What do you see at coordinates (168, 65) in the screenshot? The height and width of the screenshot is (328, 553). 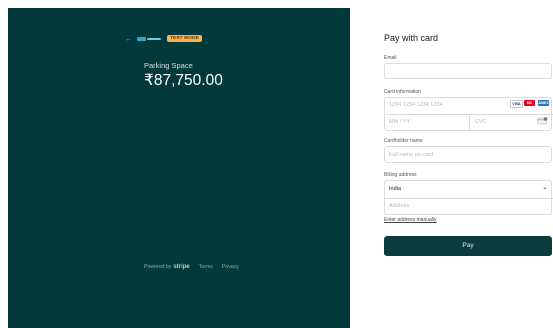 I see `product-name: Parking Space` at bounding box center [168, 65].